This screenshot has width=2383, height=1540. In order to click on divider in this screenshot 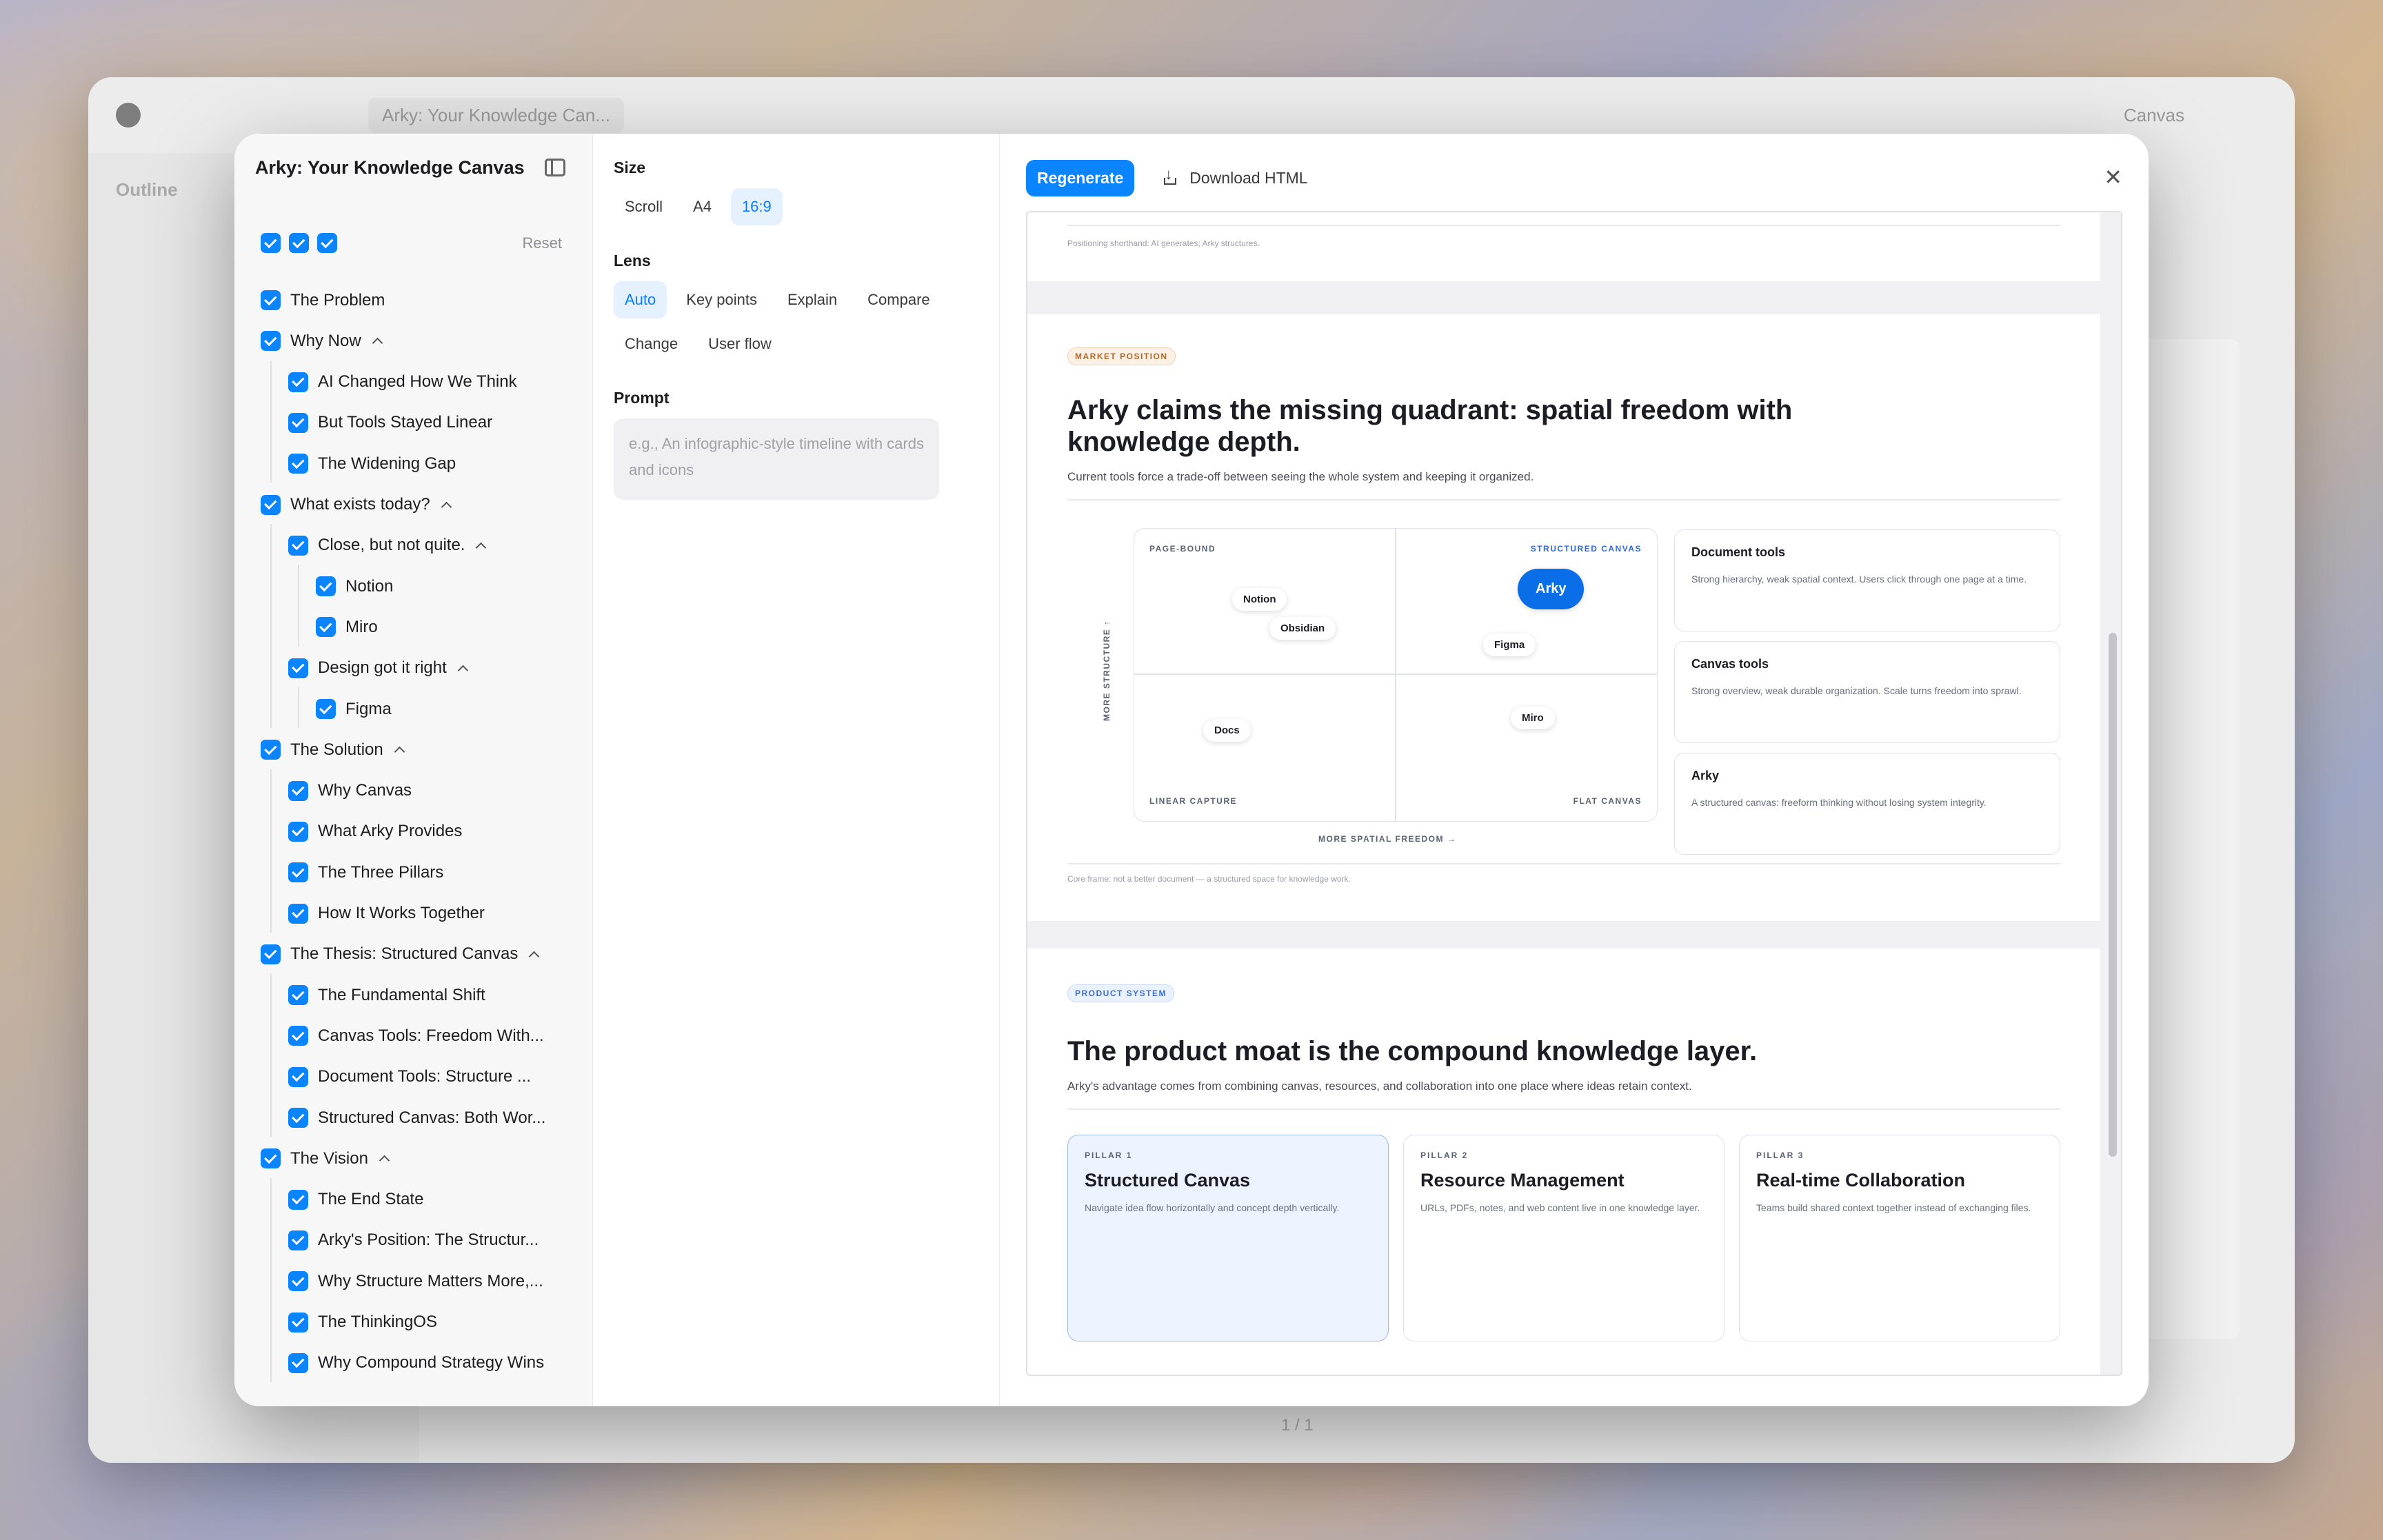, I will do `click(1563, 864)`.